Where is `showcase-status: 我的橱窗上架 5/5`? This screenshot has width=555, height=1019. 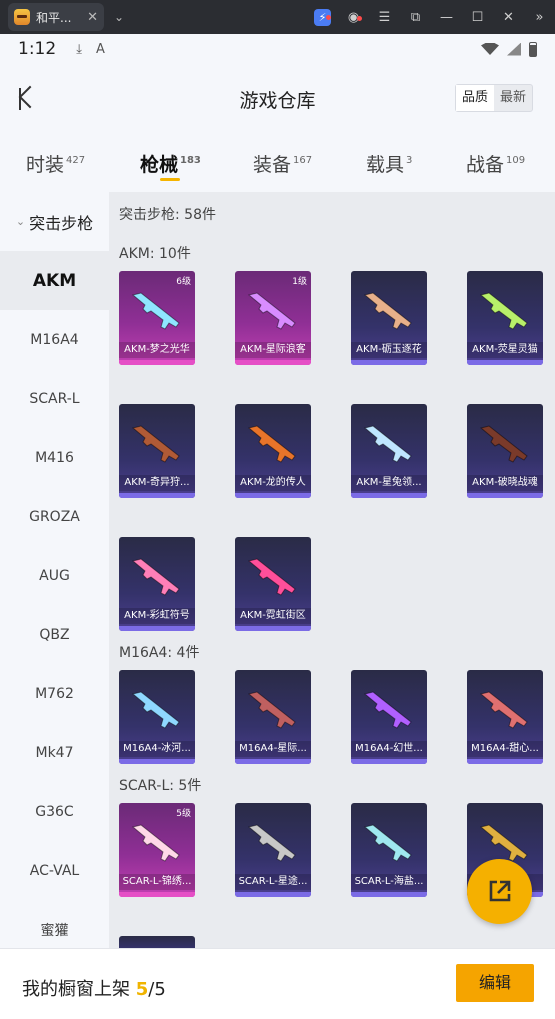
showcase-status: 我的橱窗上架 5/5 is located at coordinates (94, 988).